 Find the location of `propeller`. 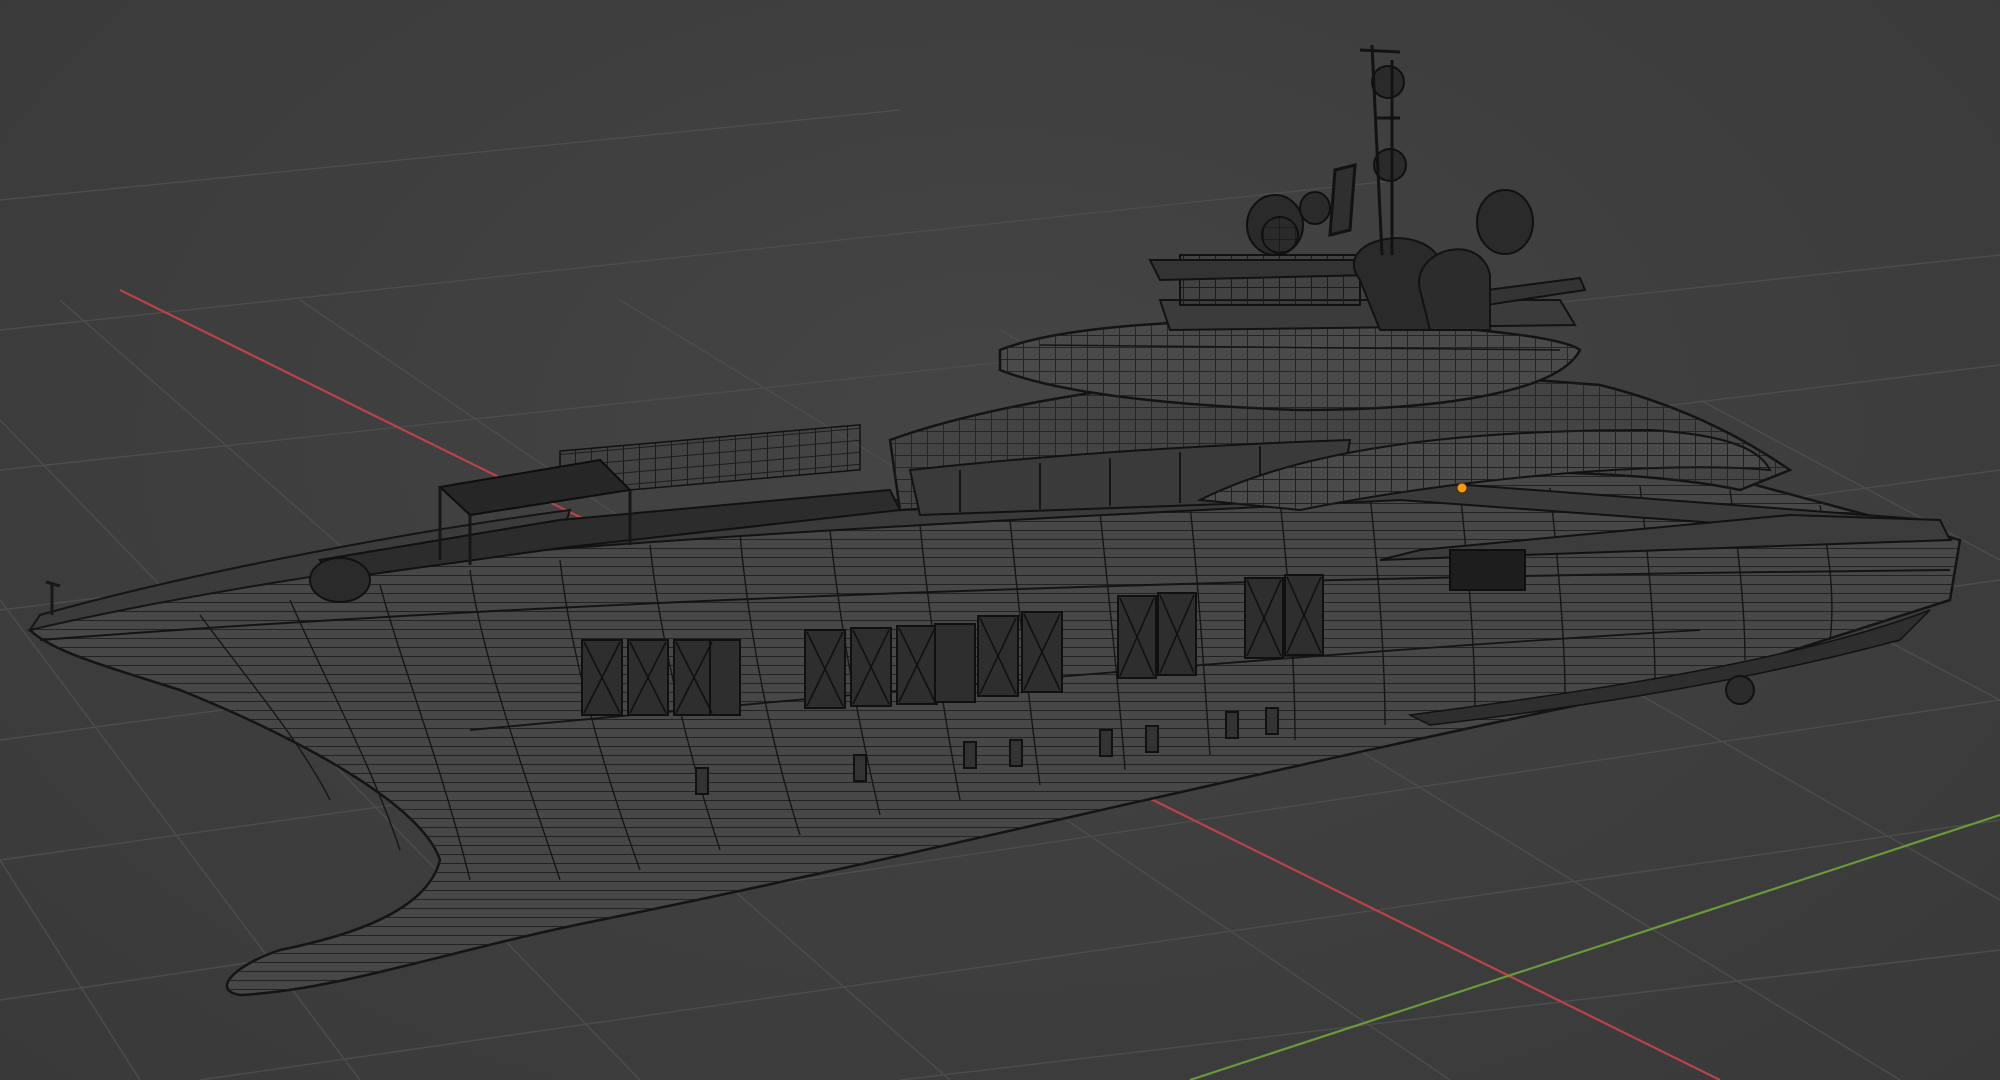

propeller is located at coordinates (1740, 690).